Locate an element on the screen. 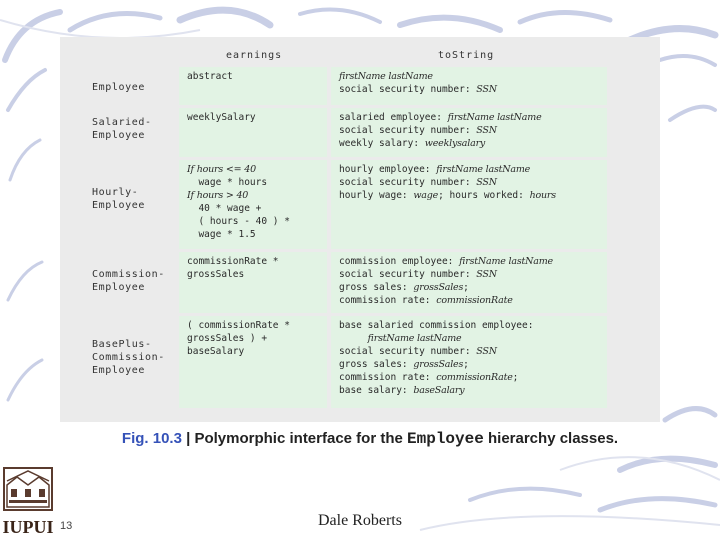 The image size is (720, 540). cell-text is located at coordinates (353, 338).